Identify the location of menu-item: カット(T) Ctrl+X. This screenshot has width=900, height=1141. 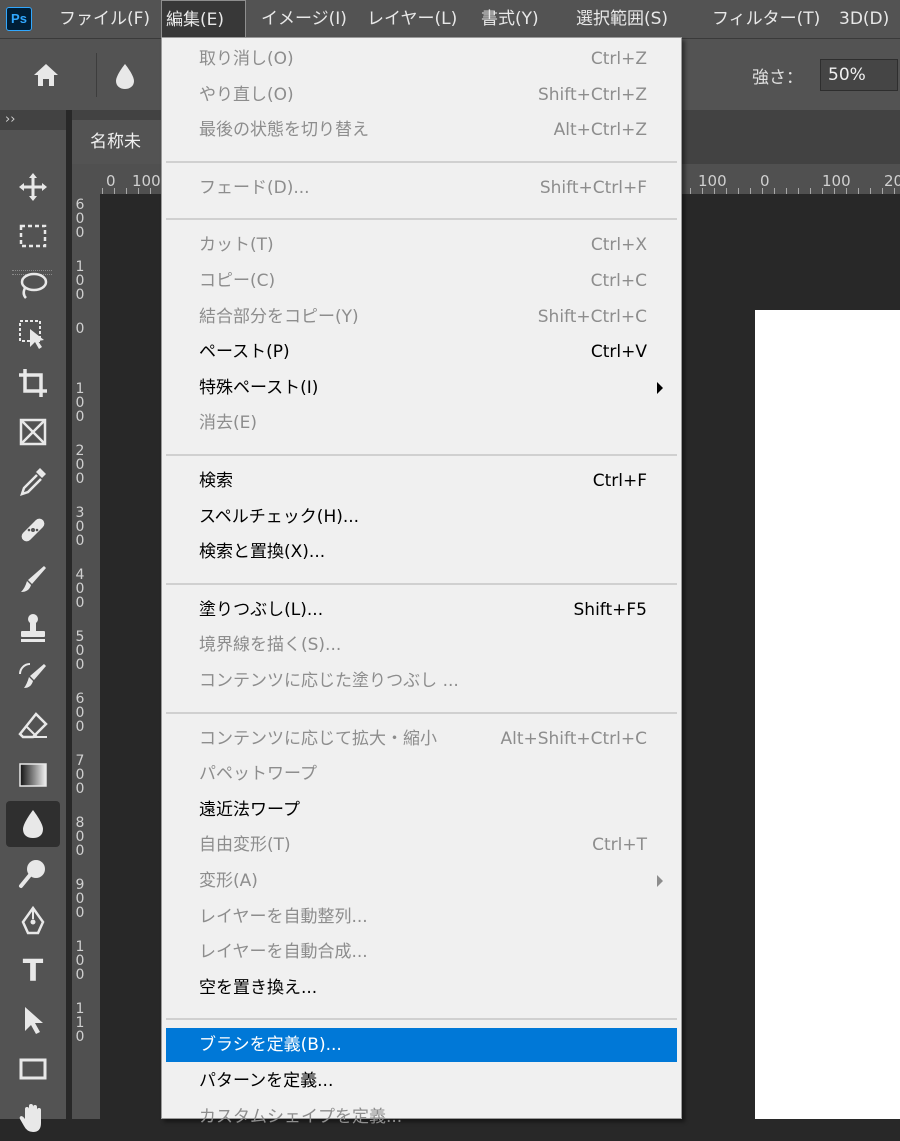
(421, 245).